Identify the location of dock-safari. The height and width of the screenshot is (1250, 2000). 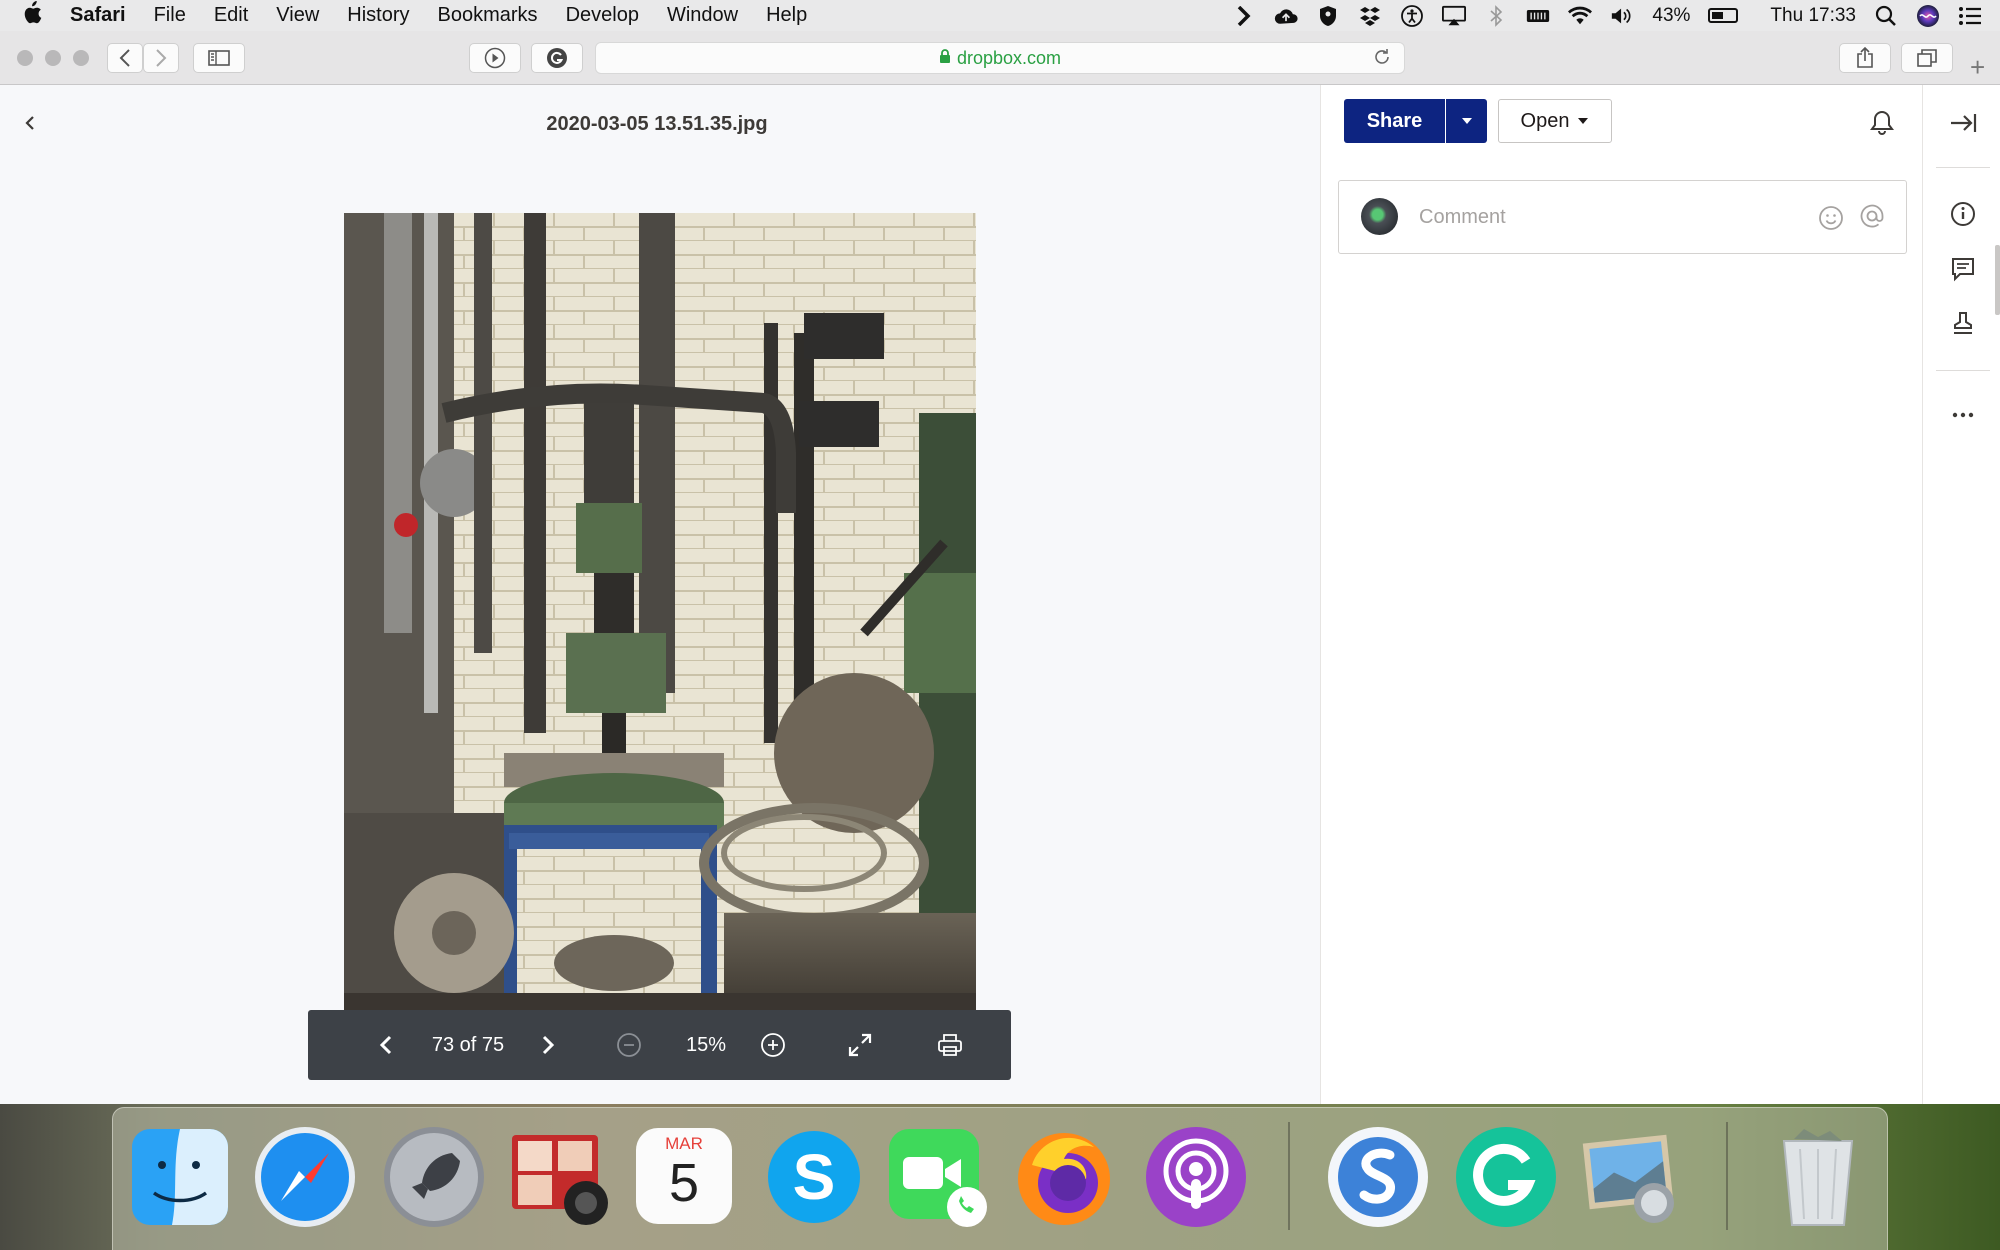
(305, 1177).